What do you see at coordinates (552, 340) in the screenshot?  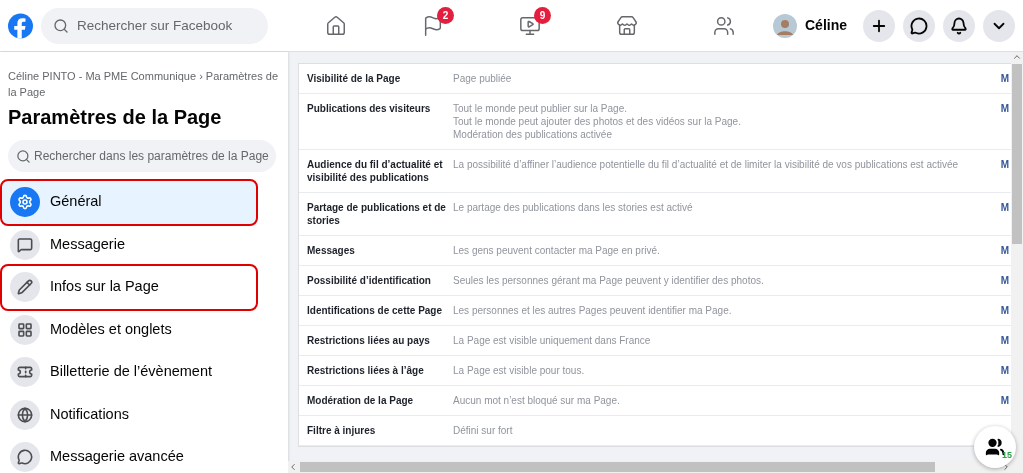 I see `setting-value: La Page est visible uniquement dans France` at bounding box center [552, 340].